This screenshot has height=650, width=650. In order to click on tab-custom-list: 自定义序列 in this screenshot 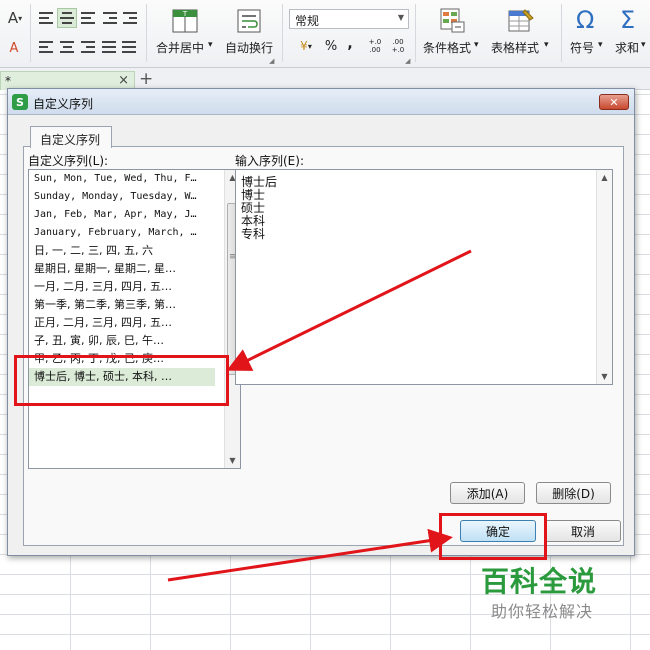, I will do `click(71, 137)`.